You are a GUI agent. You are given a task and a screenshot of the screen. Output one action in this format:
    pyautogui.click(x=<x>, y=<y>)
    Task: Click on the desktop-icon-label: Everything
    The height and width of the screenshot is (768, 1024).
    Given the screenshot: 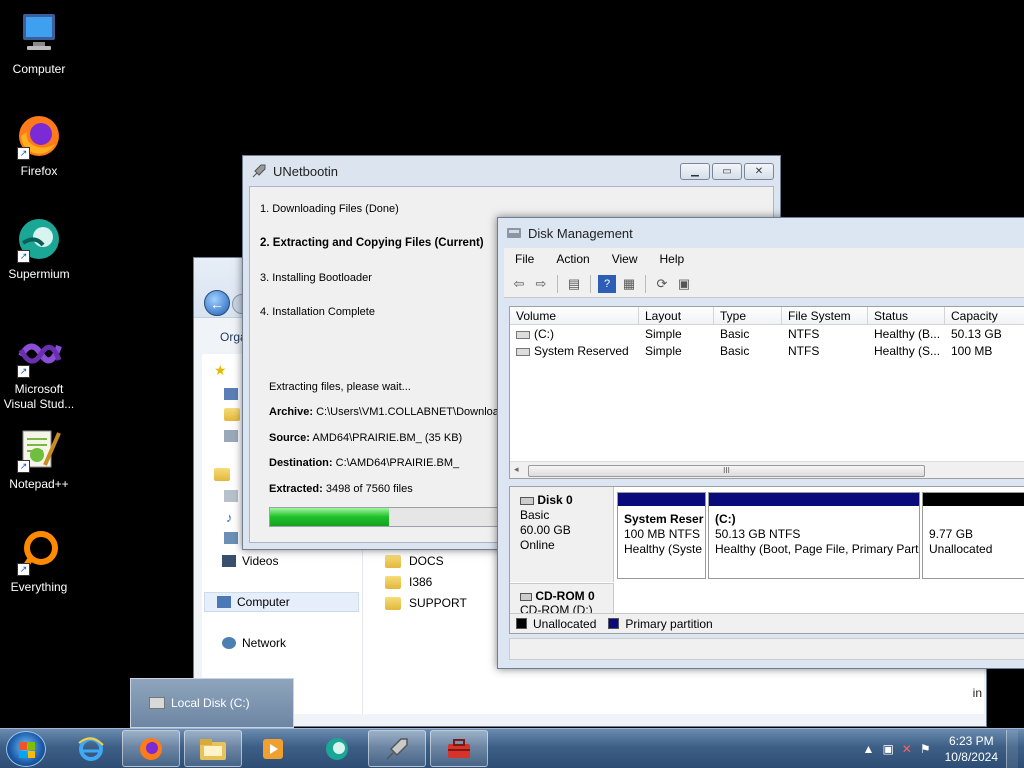 What is the action you would take?
    pyautogui.click(x=39, y=587)
    